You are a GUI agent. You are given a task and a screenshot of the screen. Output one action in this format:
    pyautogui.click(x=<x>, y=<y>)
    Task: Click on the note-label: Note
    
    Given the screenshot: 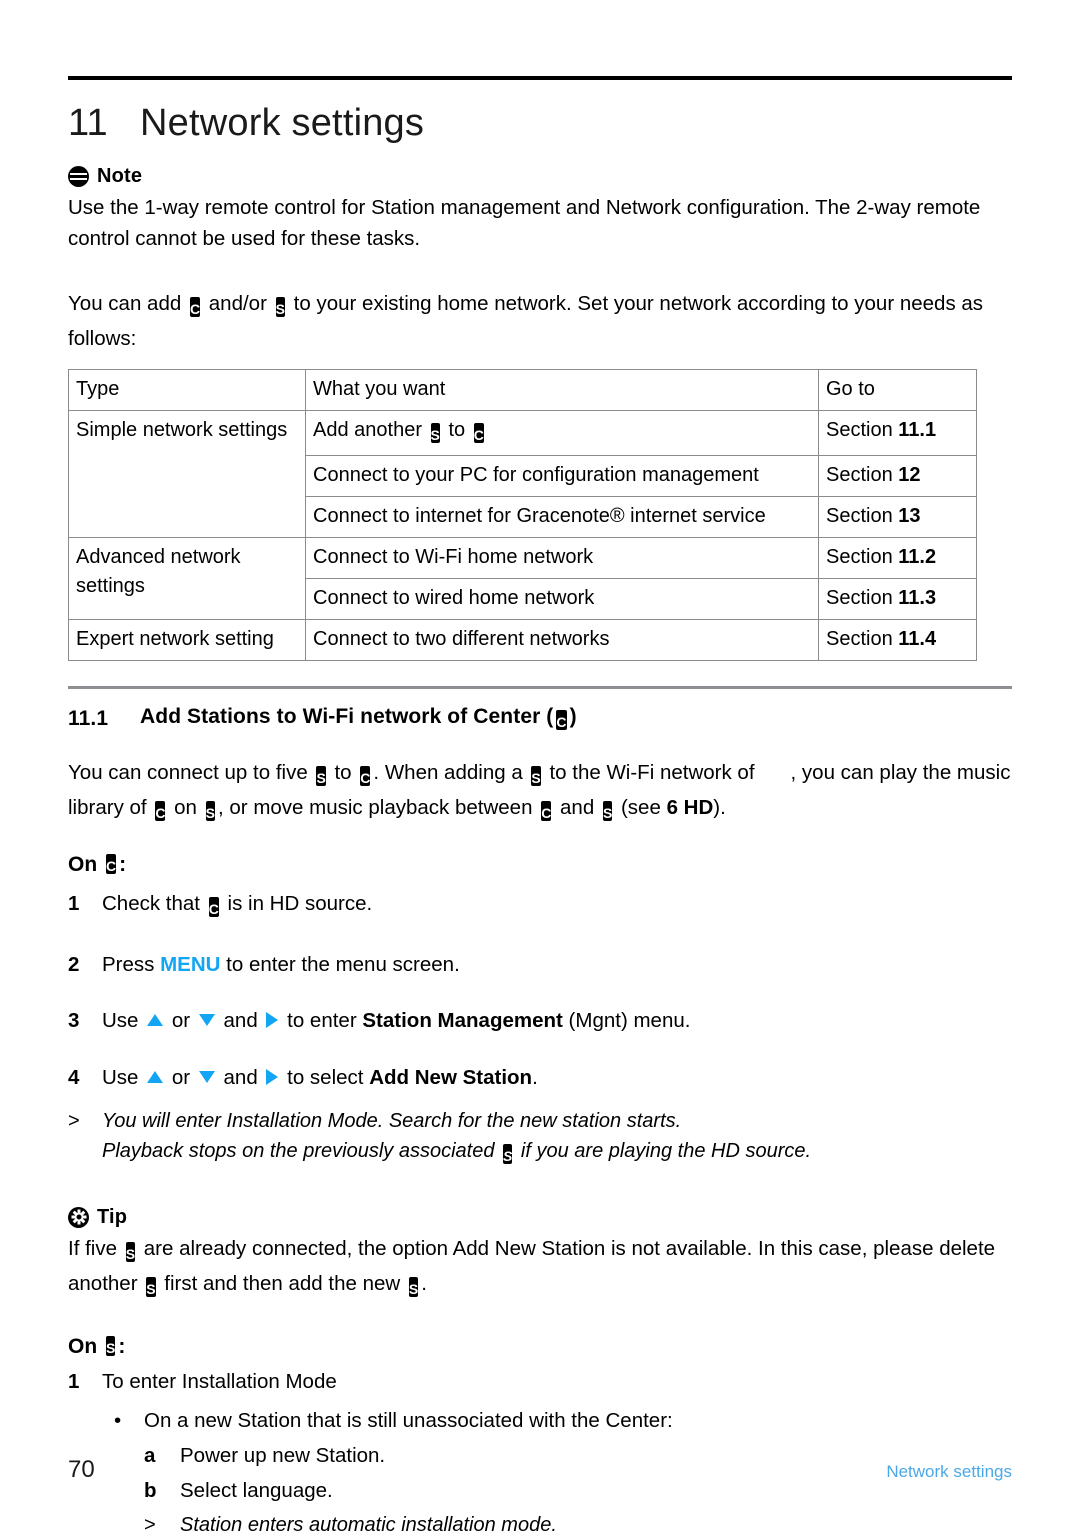 What is the action you would take?
    pyautogui.click(x=120, y=176)
    